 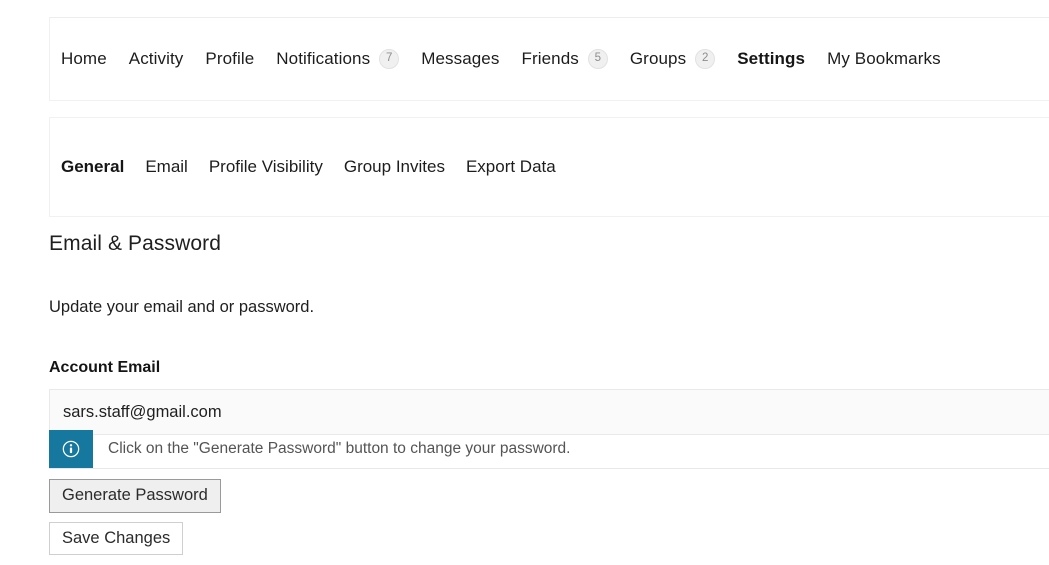 I want to click on info-icon, so click(x=71, y=449).